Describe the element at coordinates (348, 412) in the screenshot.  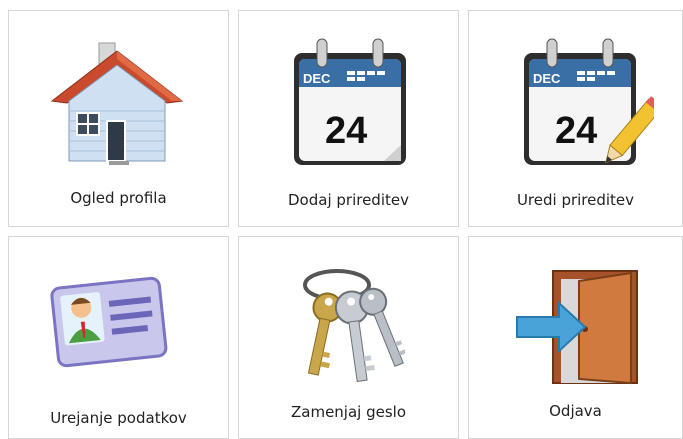
I see `tile-label: Zamenjaj geslo` at that location.